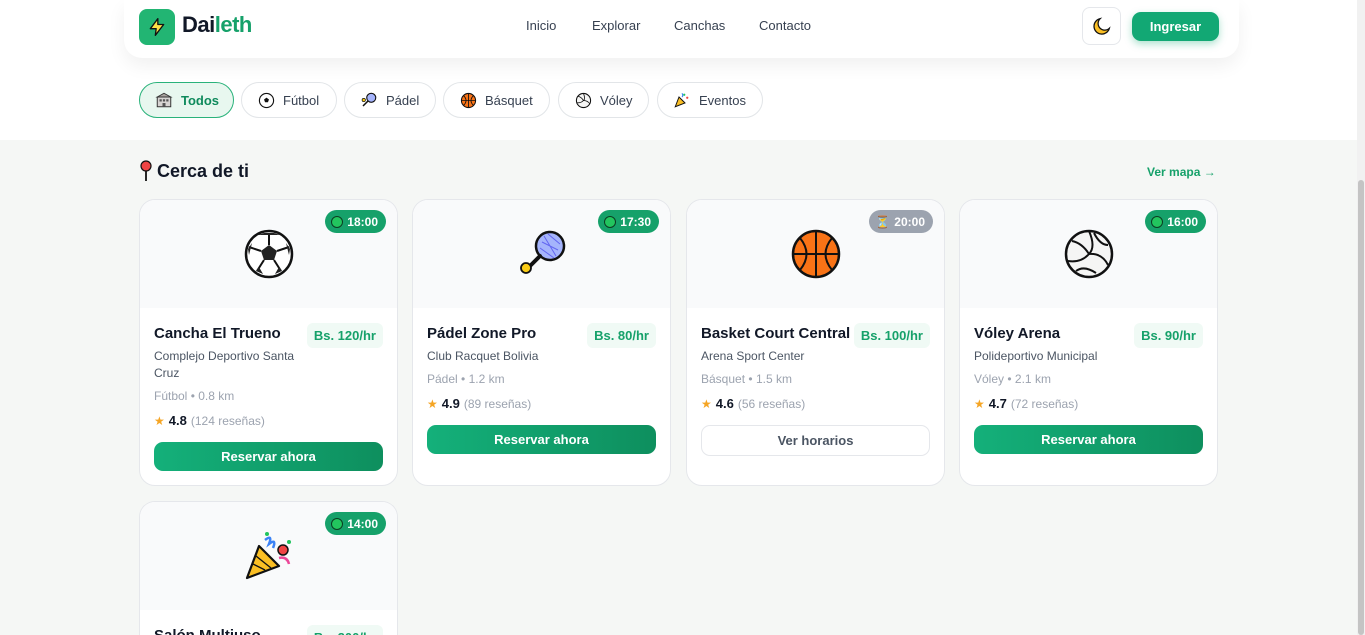 This screenshot has width=1365, height=635. Describe the element at coordinates (815, 440) in the screenshot. I see `view-schedule-button: Ver horarios` at that location.